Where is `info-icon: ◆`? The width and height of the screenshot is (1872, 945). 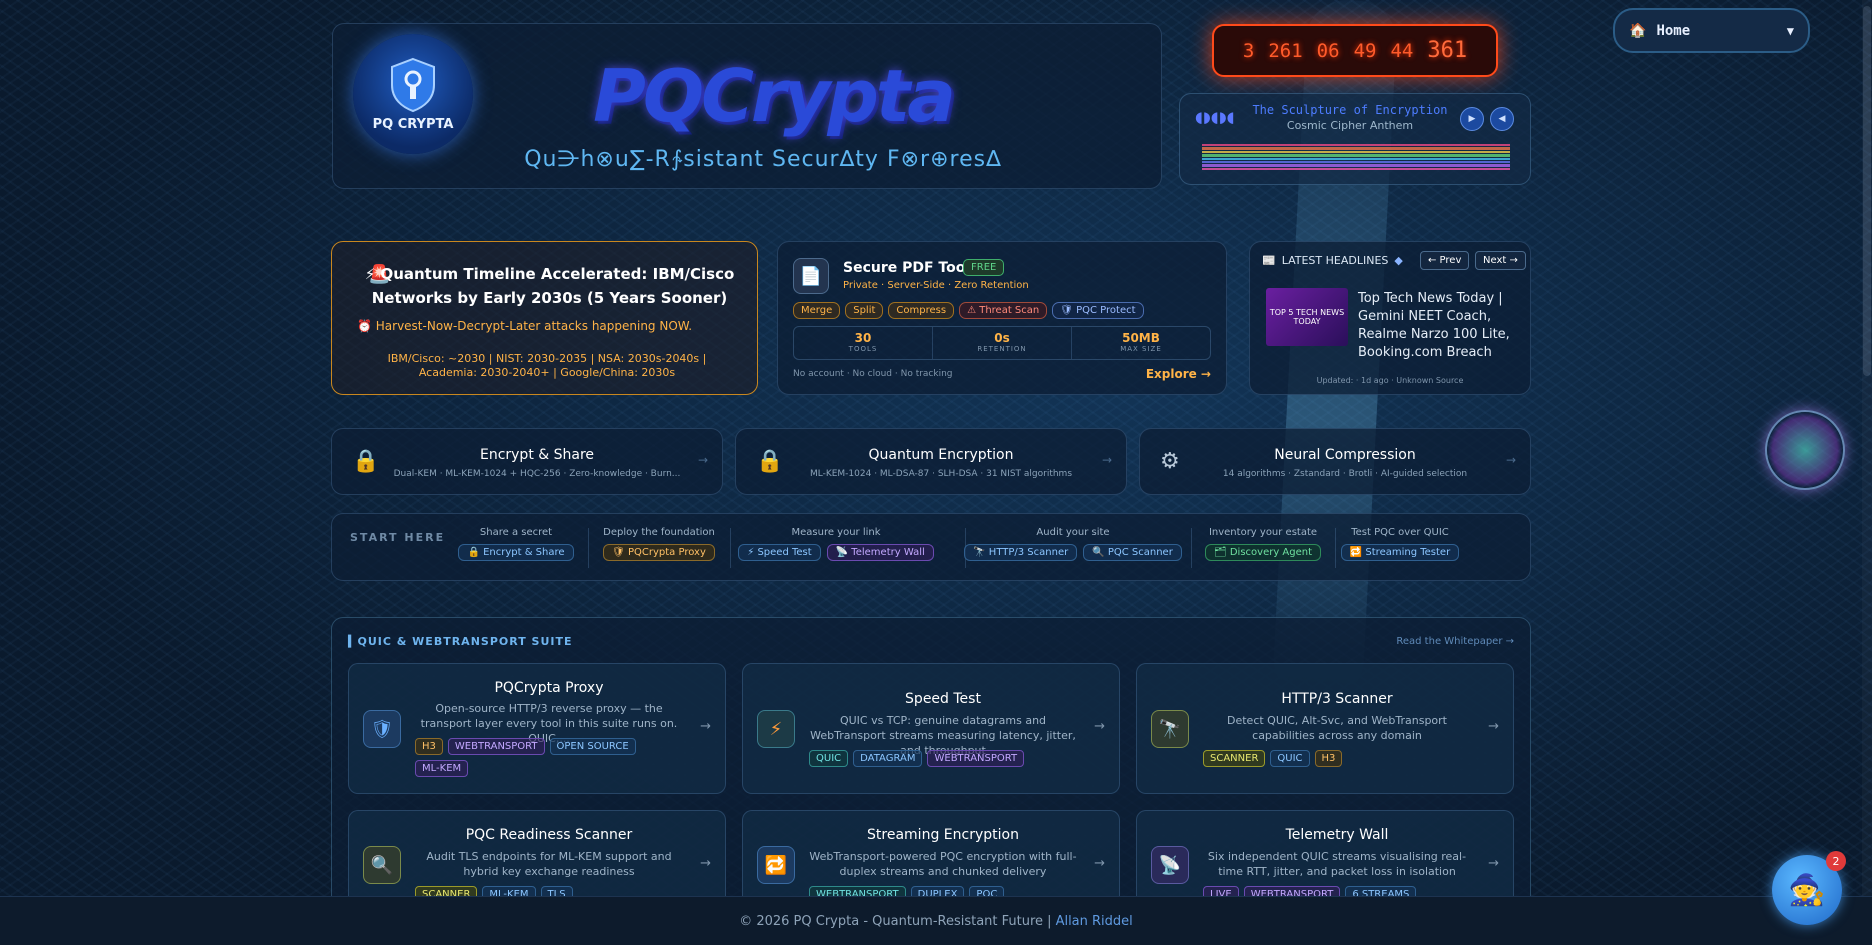
info-icon: ◆ is located at coordinates (1398, 260).